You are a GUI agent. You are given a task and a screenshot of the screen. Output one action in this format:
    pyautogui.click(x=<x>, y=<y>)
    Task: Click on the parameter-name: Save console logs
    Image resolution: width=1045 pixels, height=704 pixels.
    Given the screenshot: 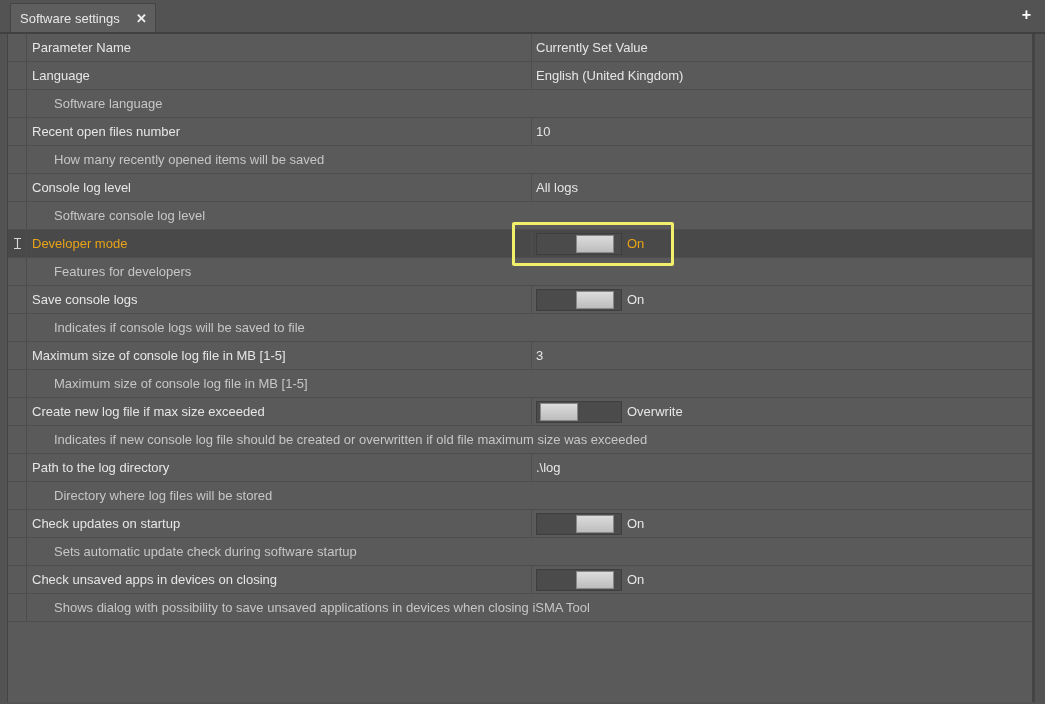 What is the action you would take?
    pyautogui.click(x=85, y=299)
    